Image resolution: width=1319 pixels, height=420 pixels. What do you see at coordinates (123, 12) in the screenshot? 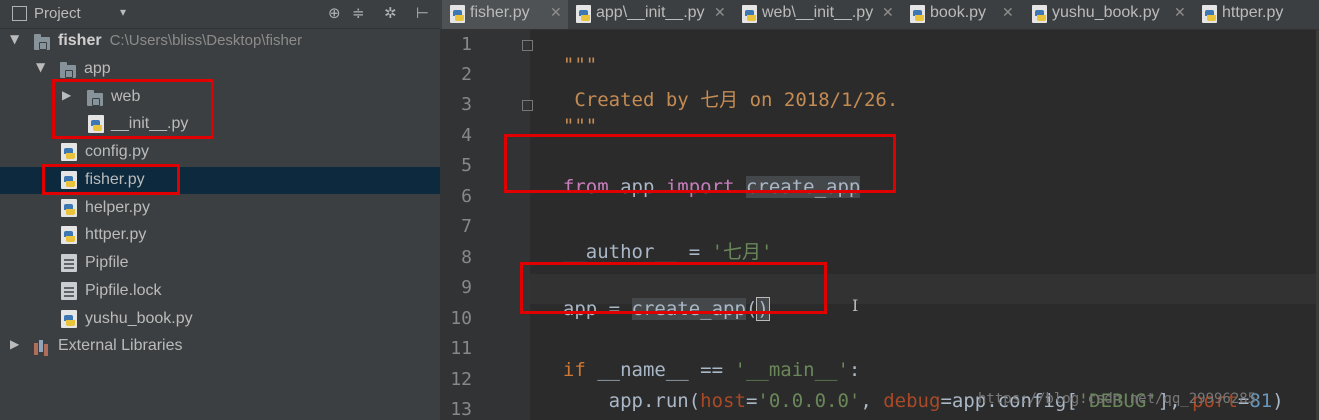
I see `chevron-down-icon: ▾` at bounding box center [123, 12].